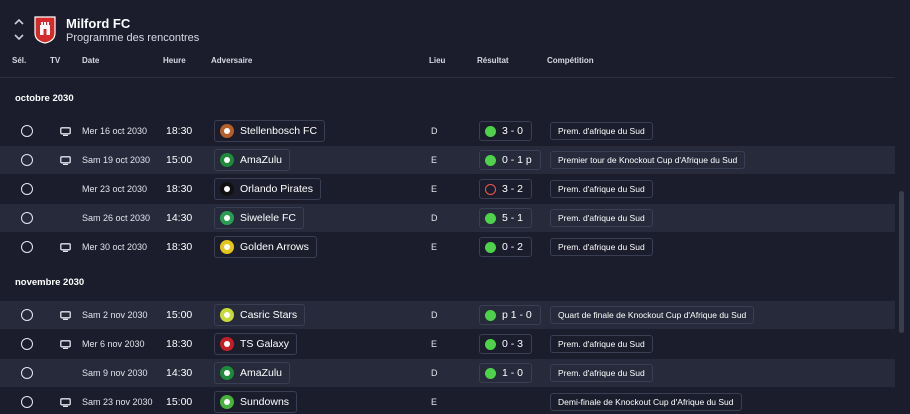  What do you see at coordinates (256, 402) in the screenshot?
I see `opponent-chip: Sundowns` at bounding box center [256, 402].